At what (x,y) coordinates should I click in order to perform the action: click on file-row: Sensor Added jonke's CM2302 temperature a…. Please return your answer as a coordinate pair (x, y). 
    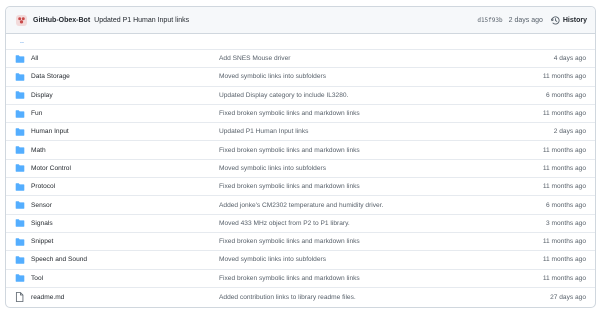
    Looking at the image, I should click on (300, 205).